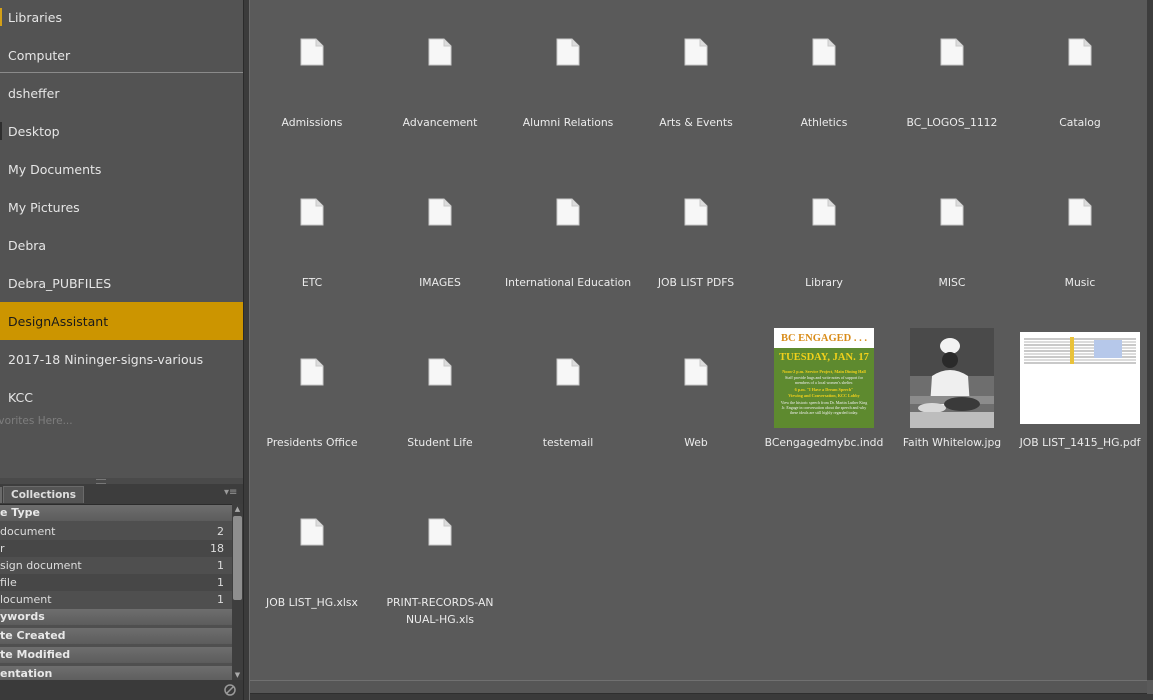 The width and height of the screenshot is (1153, 700). What do you see at coordinates (312, 560) in the screenshot?
I see `file-thumbnail: JOB LIST_HG.xlsx` at bounding box center [312, 560].